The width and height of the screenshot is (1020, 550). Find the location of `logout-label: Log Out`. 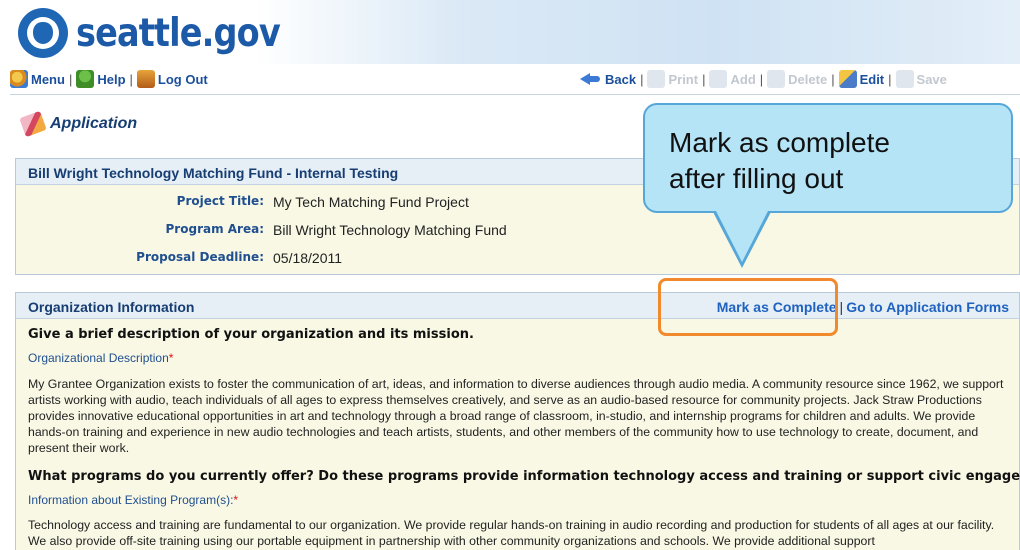

logout-label: Log Out is located at coordinates (182, 79).